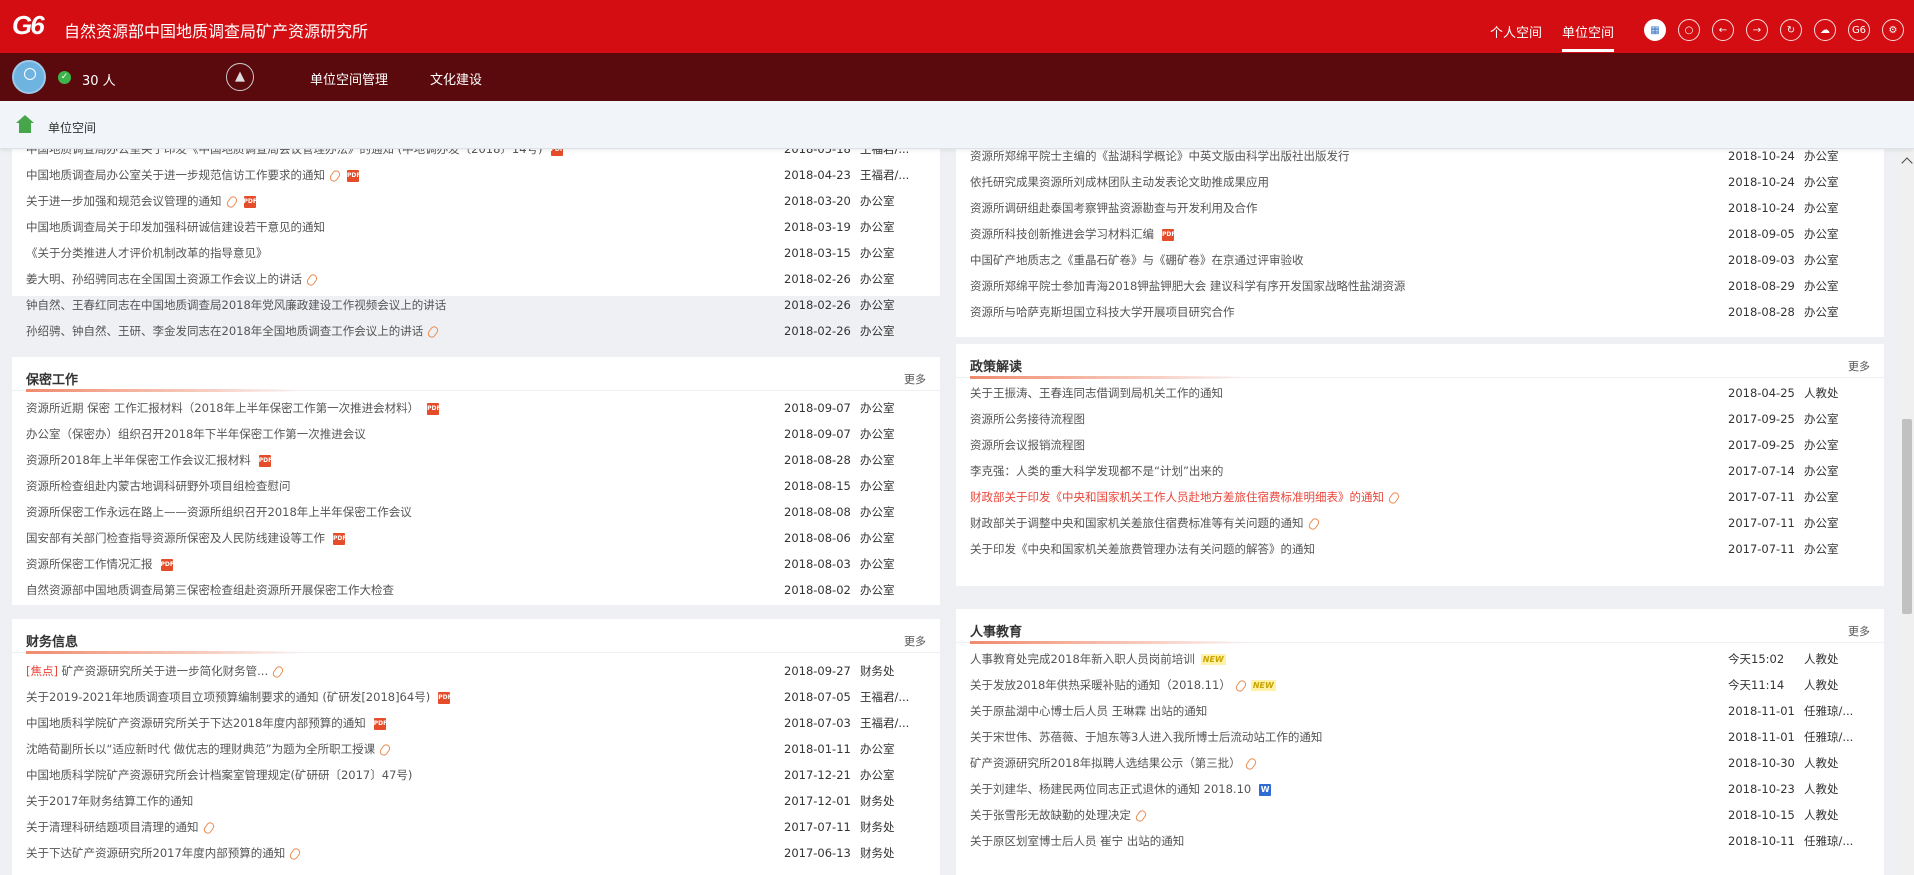 The image size is (1914, 875). Describe the element at coordinates (1088, 711) in the screenshot. I see `item-title-link: 关于原盐湖中心博士后人员 王琳霖 出站的通知` at that location.